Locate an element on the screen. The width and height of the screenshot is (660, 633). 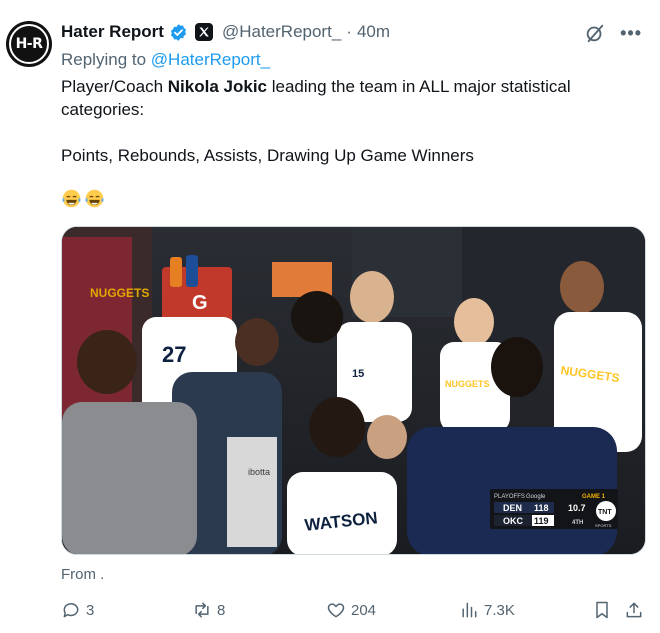
scorebug-period: 4TH is located at coordinates (577, 523).